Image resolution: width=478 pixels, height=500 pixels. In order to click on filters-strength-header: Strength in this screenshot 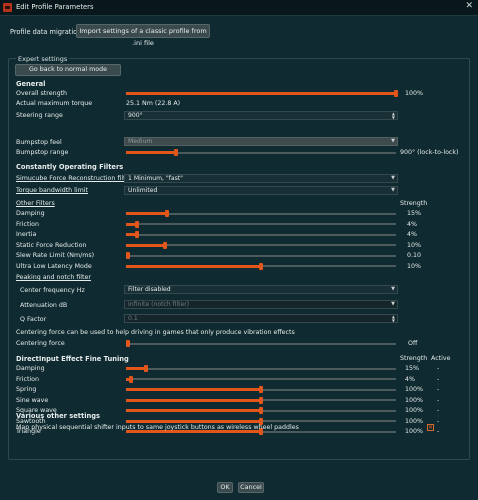, I will do `click(414, 203)`.